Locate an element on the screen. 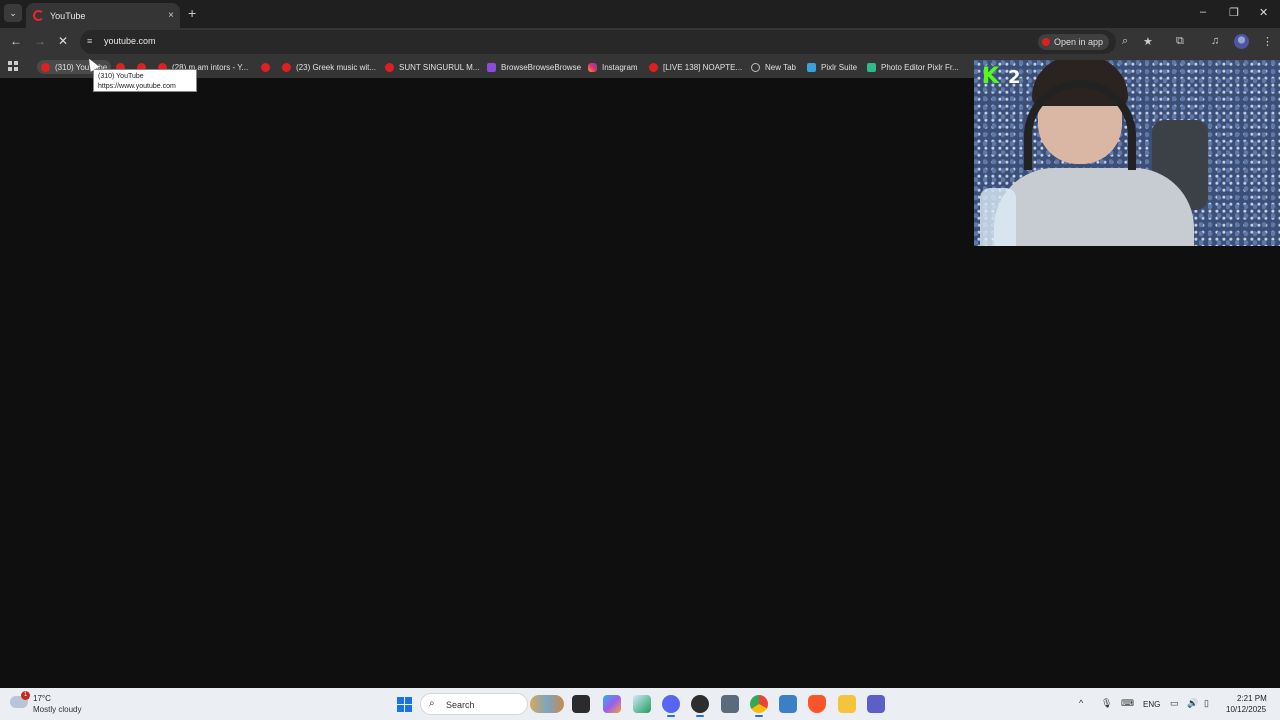 This screenshot has height=720, width=1280. close-window-button: ✕ is located at coordinates (1263, 12).